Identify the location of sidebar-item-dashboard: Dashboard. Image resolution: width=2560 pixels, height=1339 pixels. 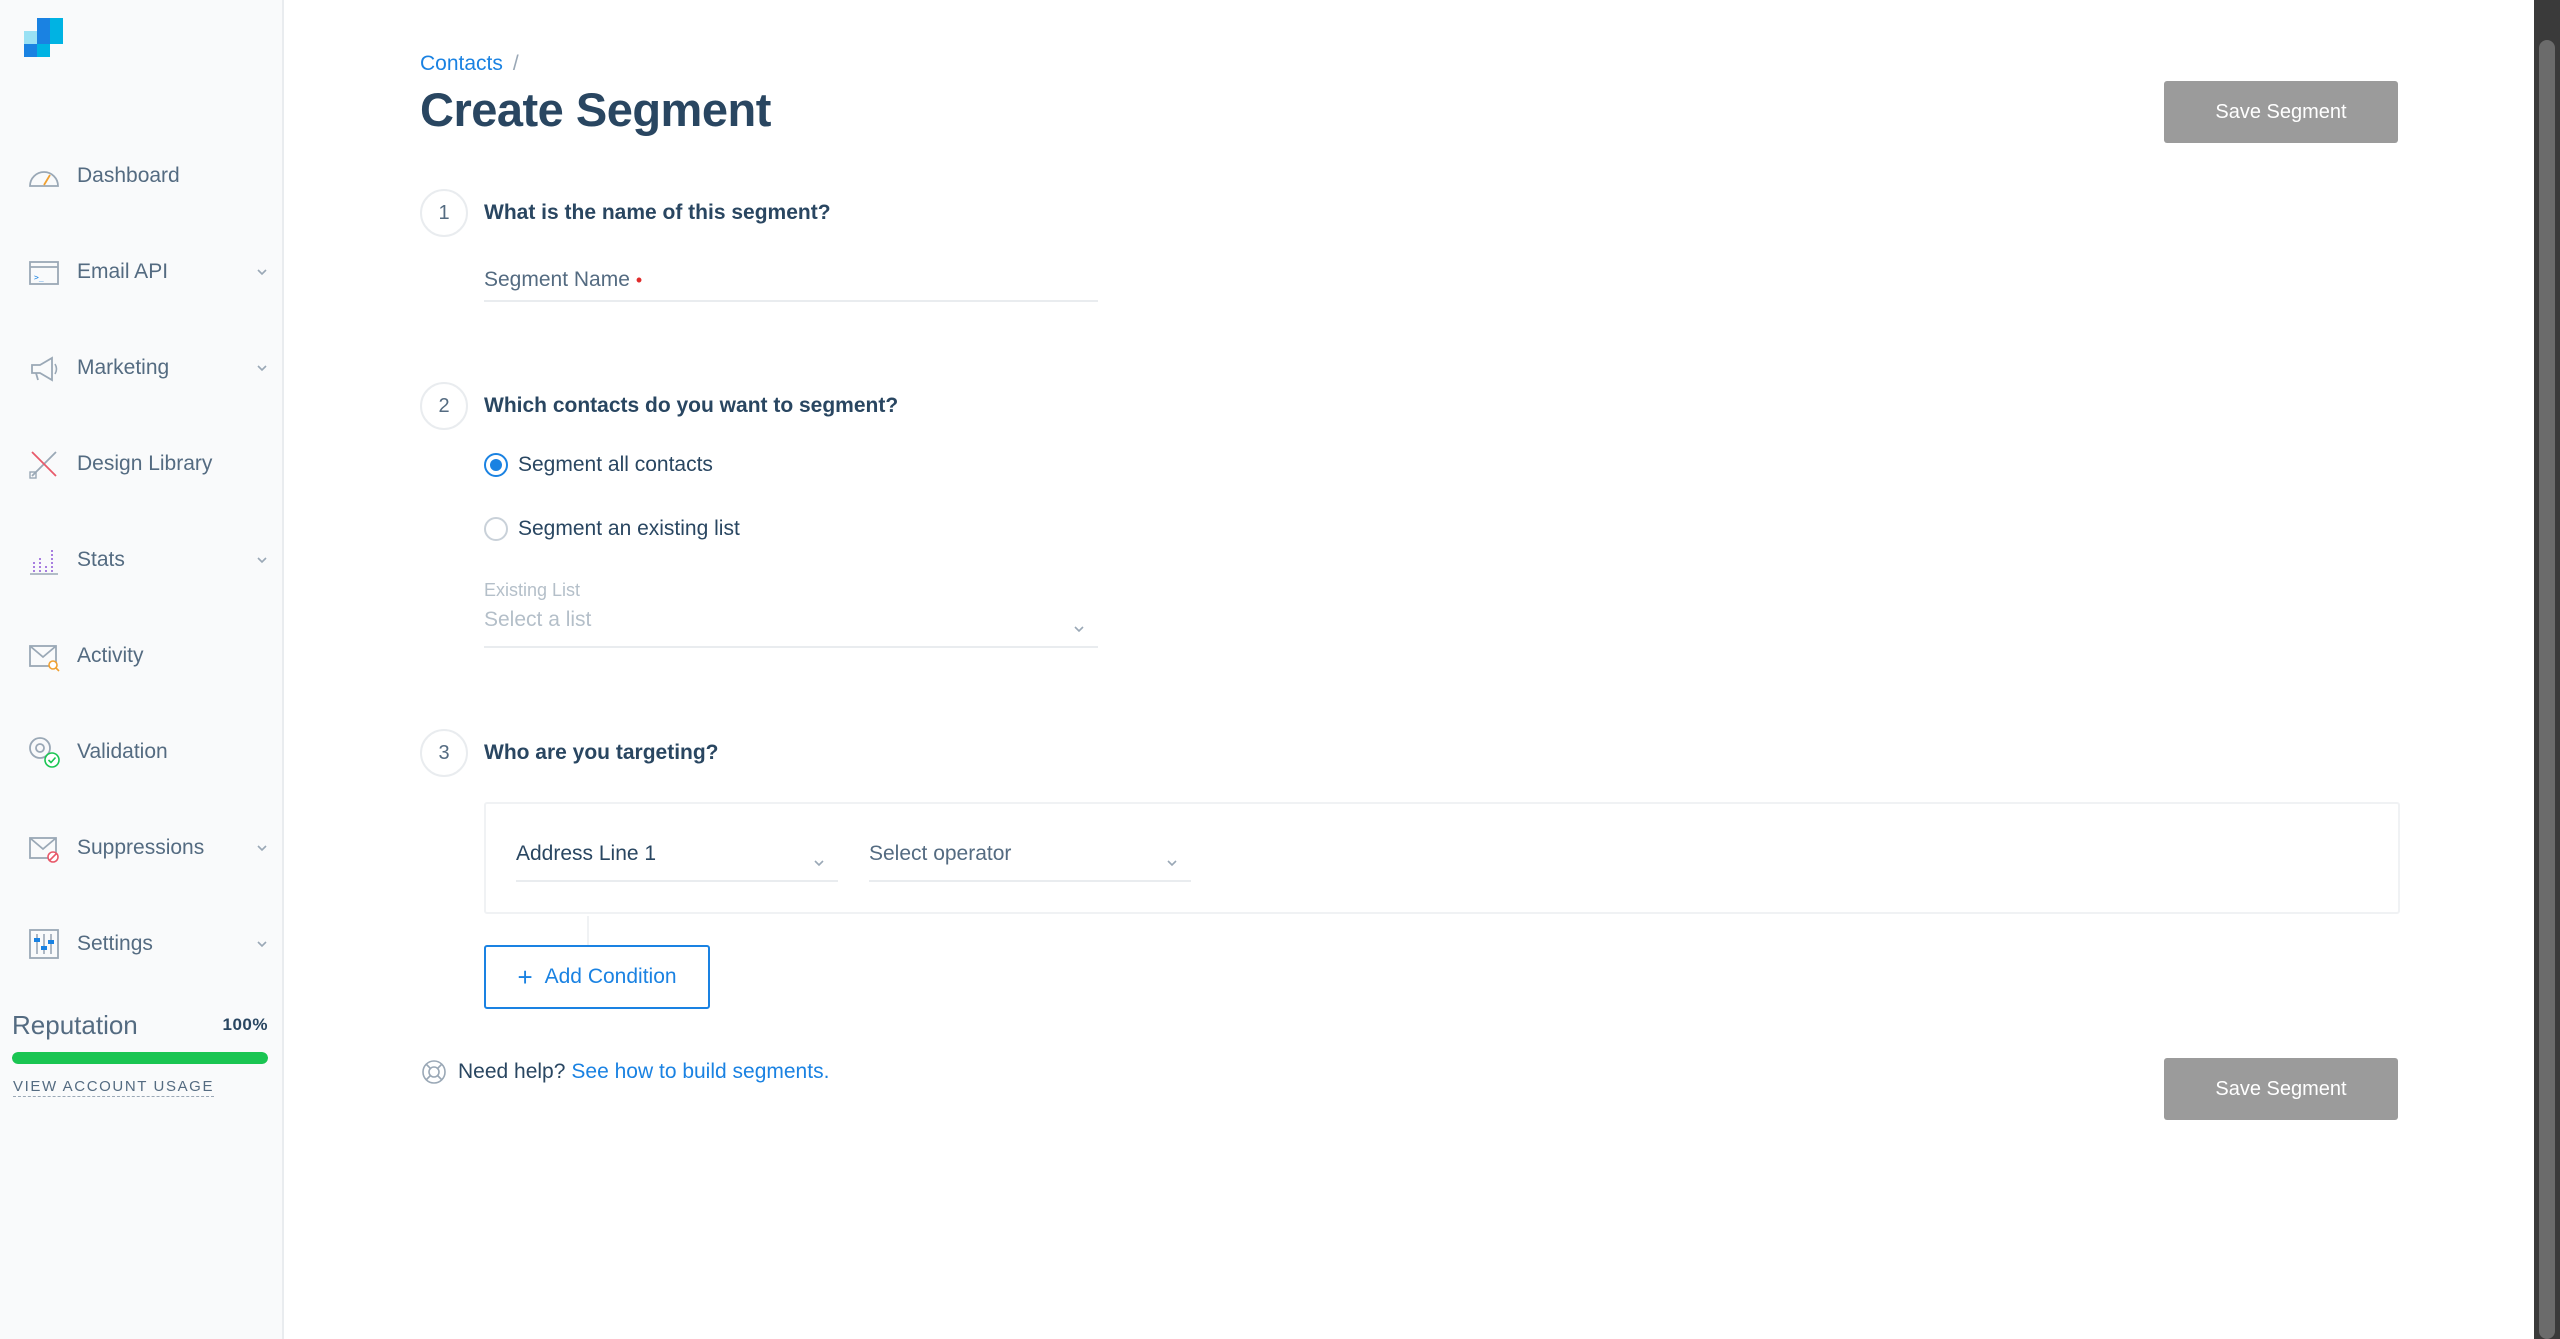
(142, 176).